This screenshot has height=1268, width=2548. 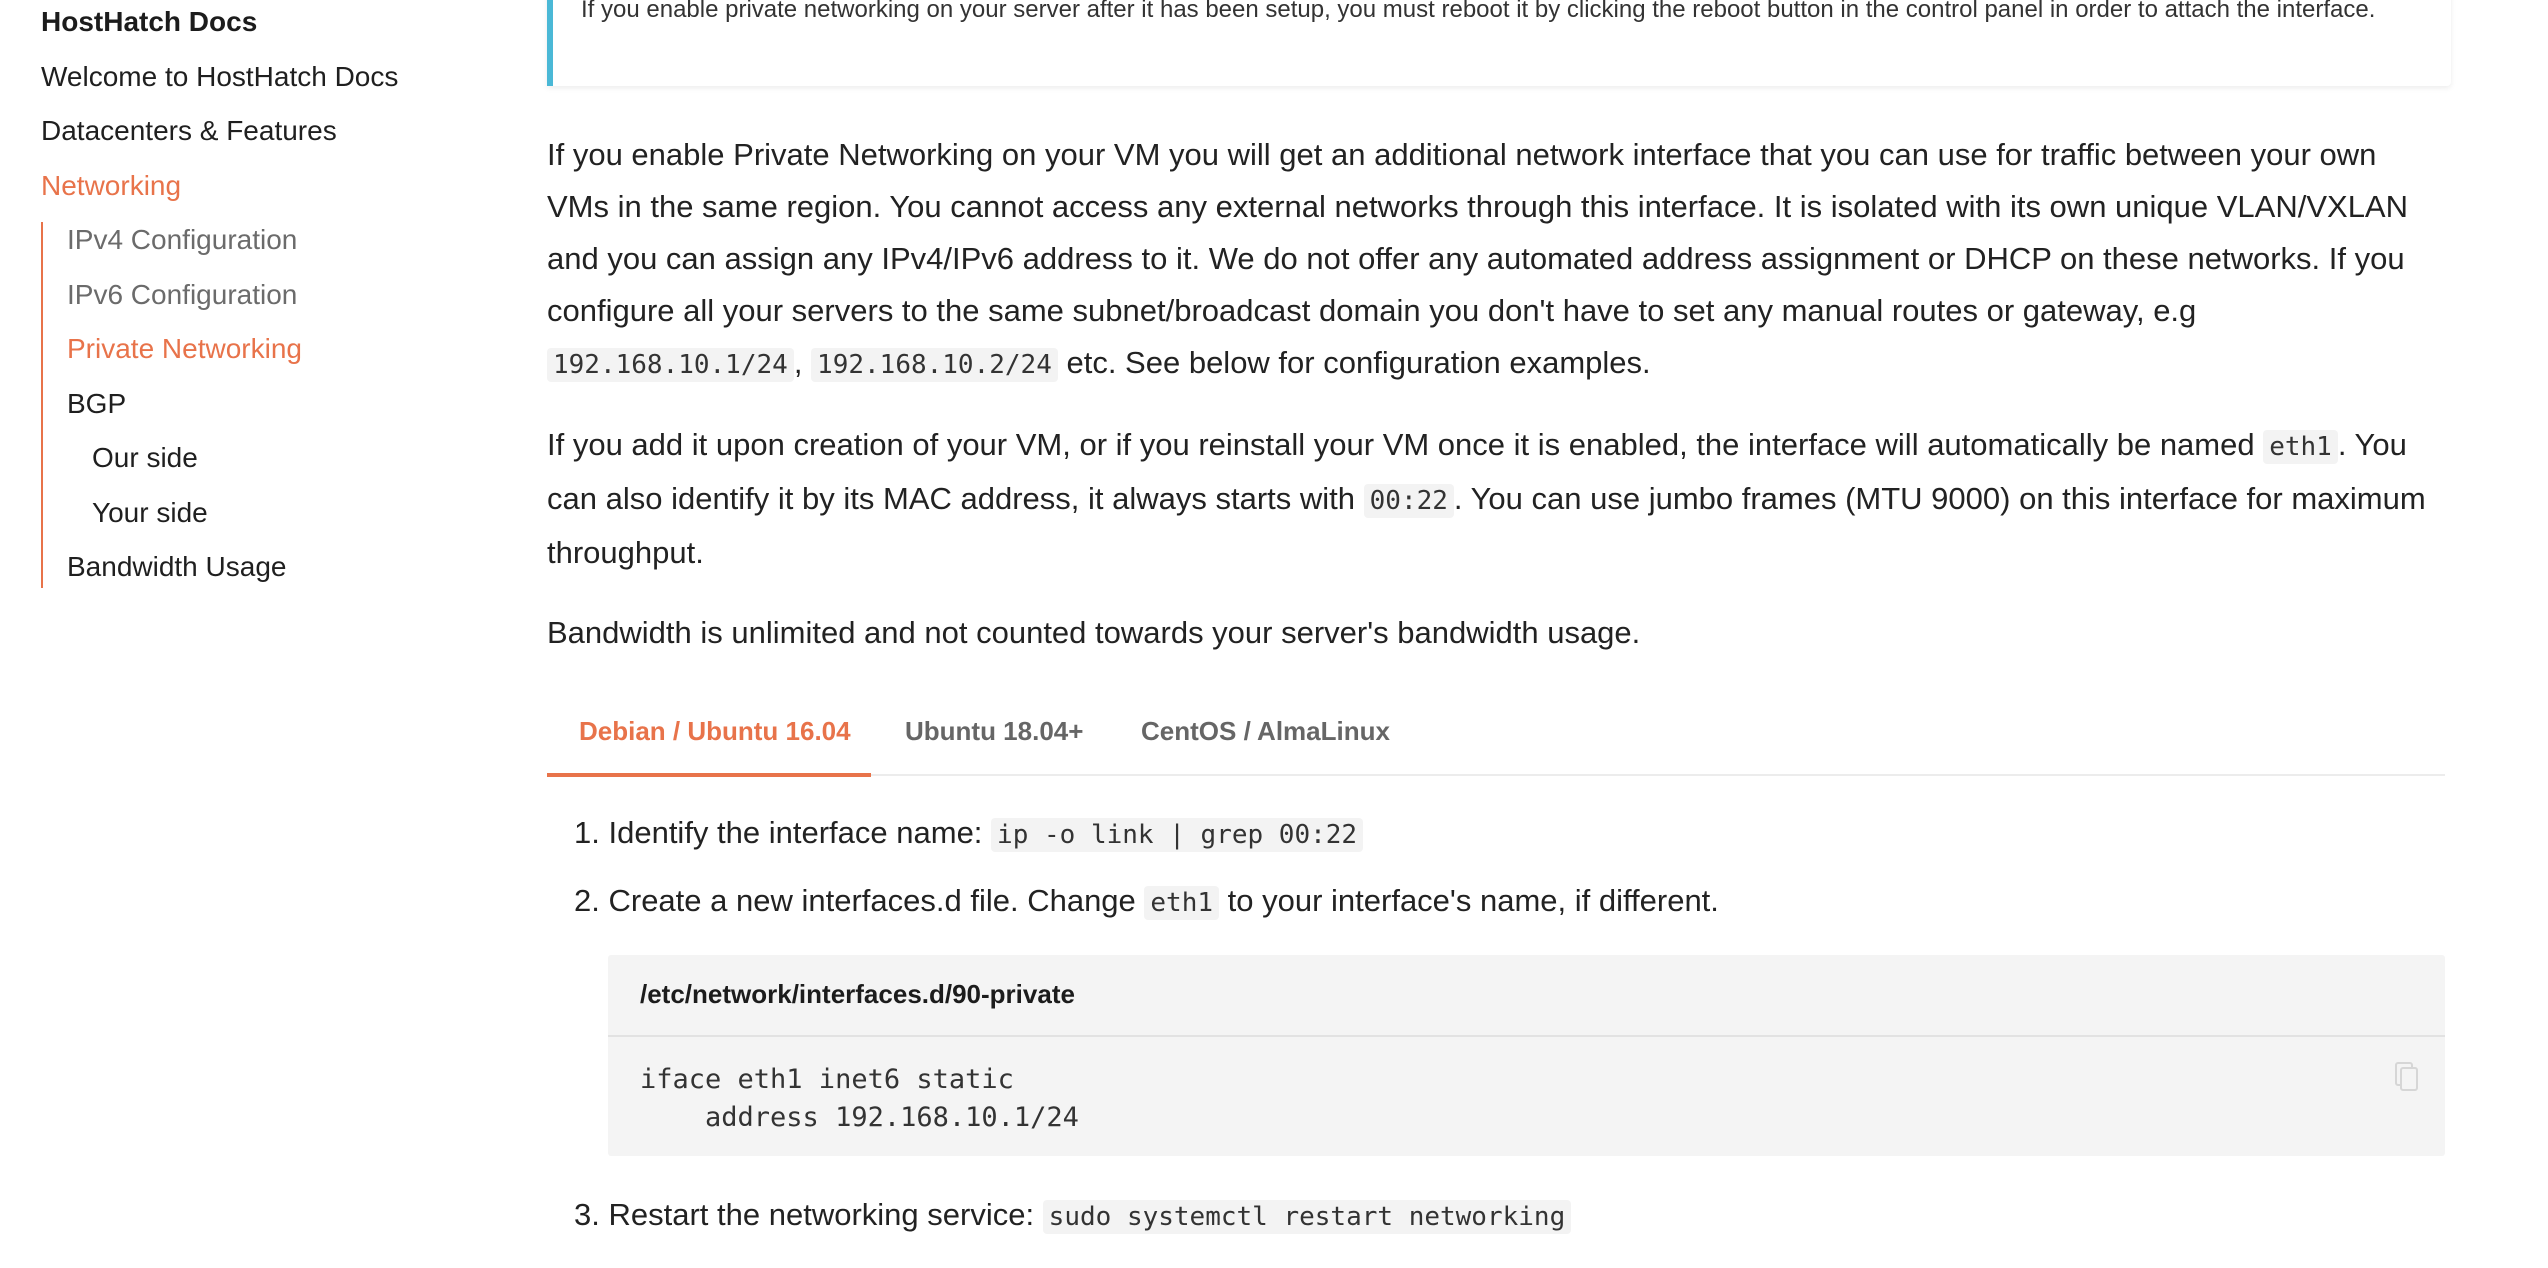 What do you see at coordinates (1526, 1036) in the screenshot?
I see `divider` at bounding box center [1526, 1036].